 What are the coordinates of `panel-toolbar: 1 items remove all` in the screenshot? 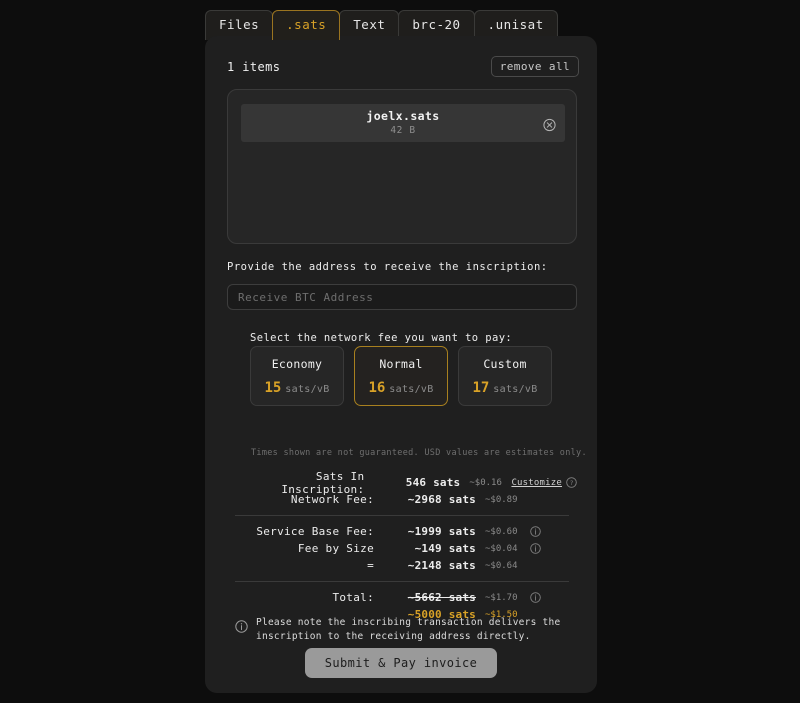 It's located at (403, 66).